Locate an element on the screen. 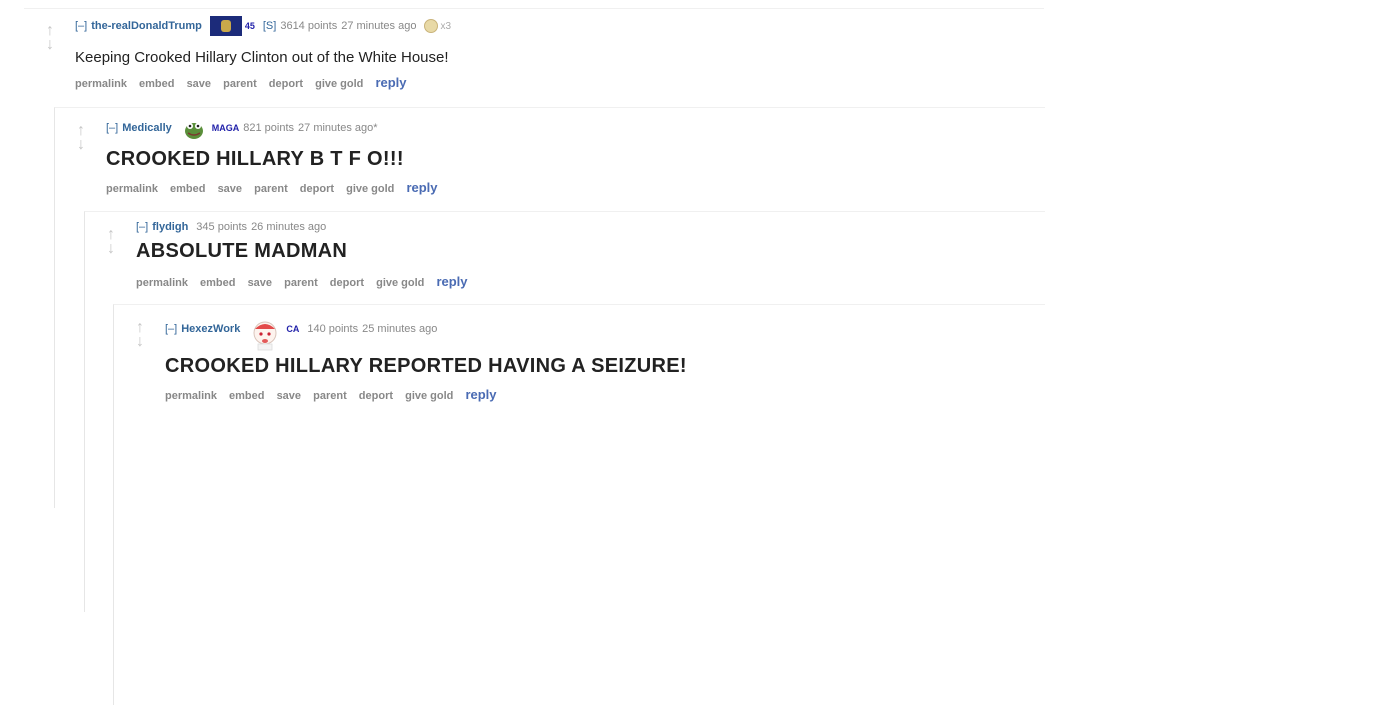  comment-body: ABSOLUTE MADMAN is located at coordinates (242, 251).